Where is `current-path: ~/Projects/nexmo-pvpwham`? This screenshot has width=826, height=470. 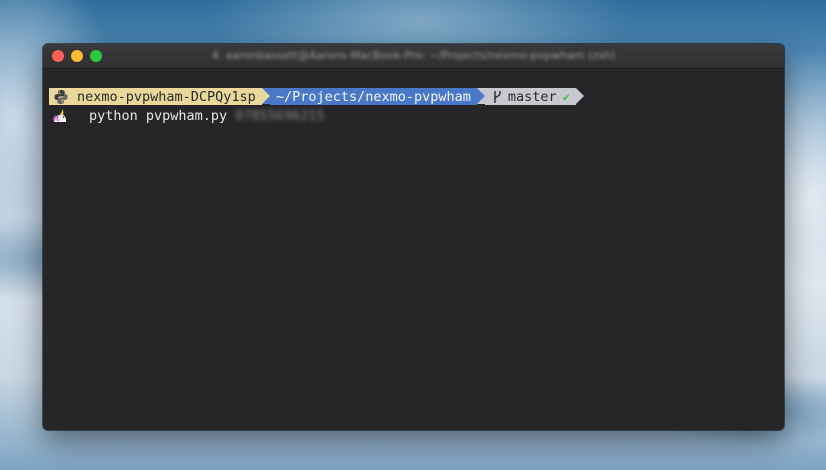 current-path: ~/Projects/nexmo-pvpwham is located at coordinates (373, 96).